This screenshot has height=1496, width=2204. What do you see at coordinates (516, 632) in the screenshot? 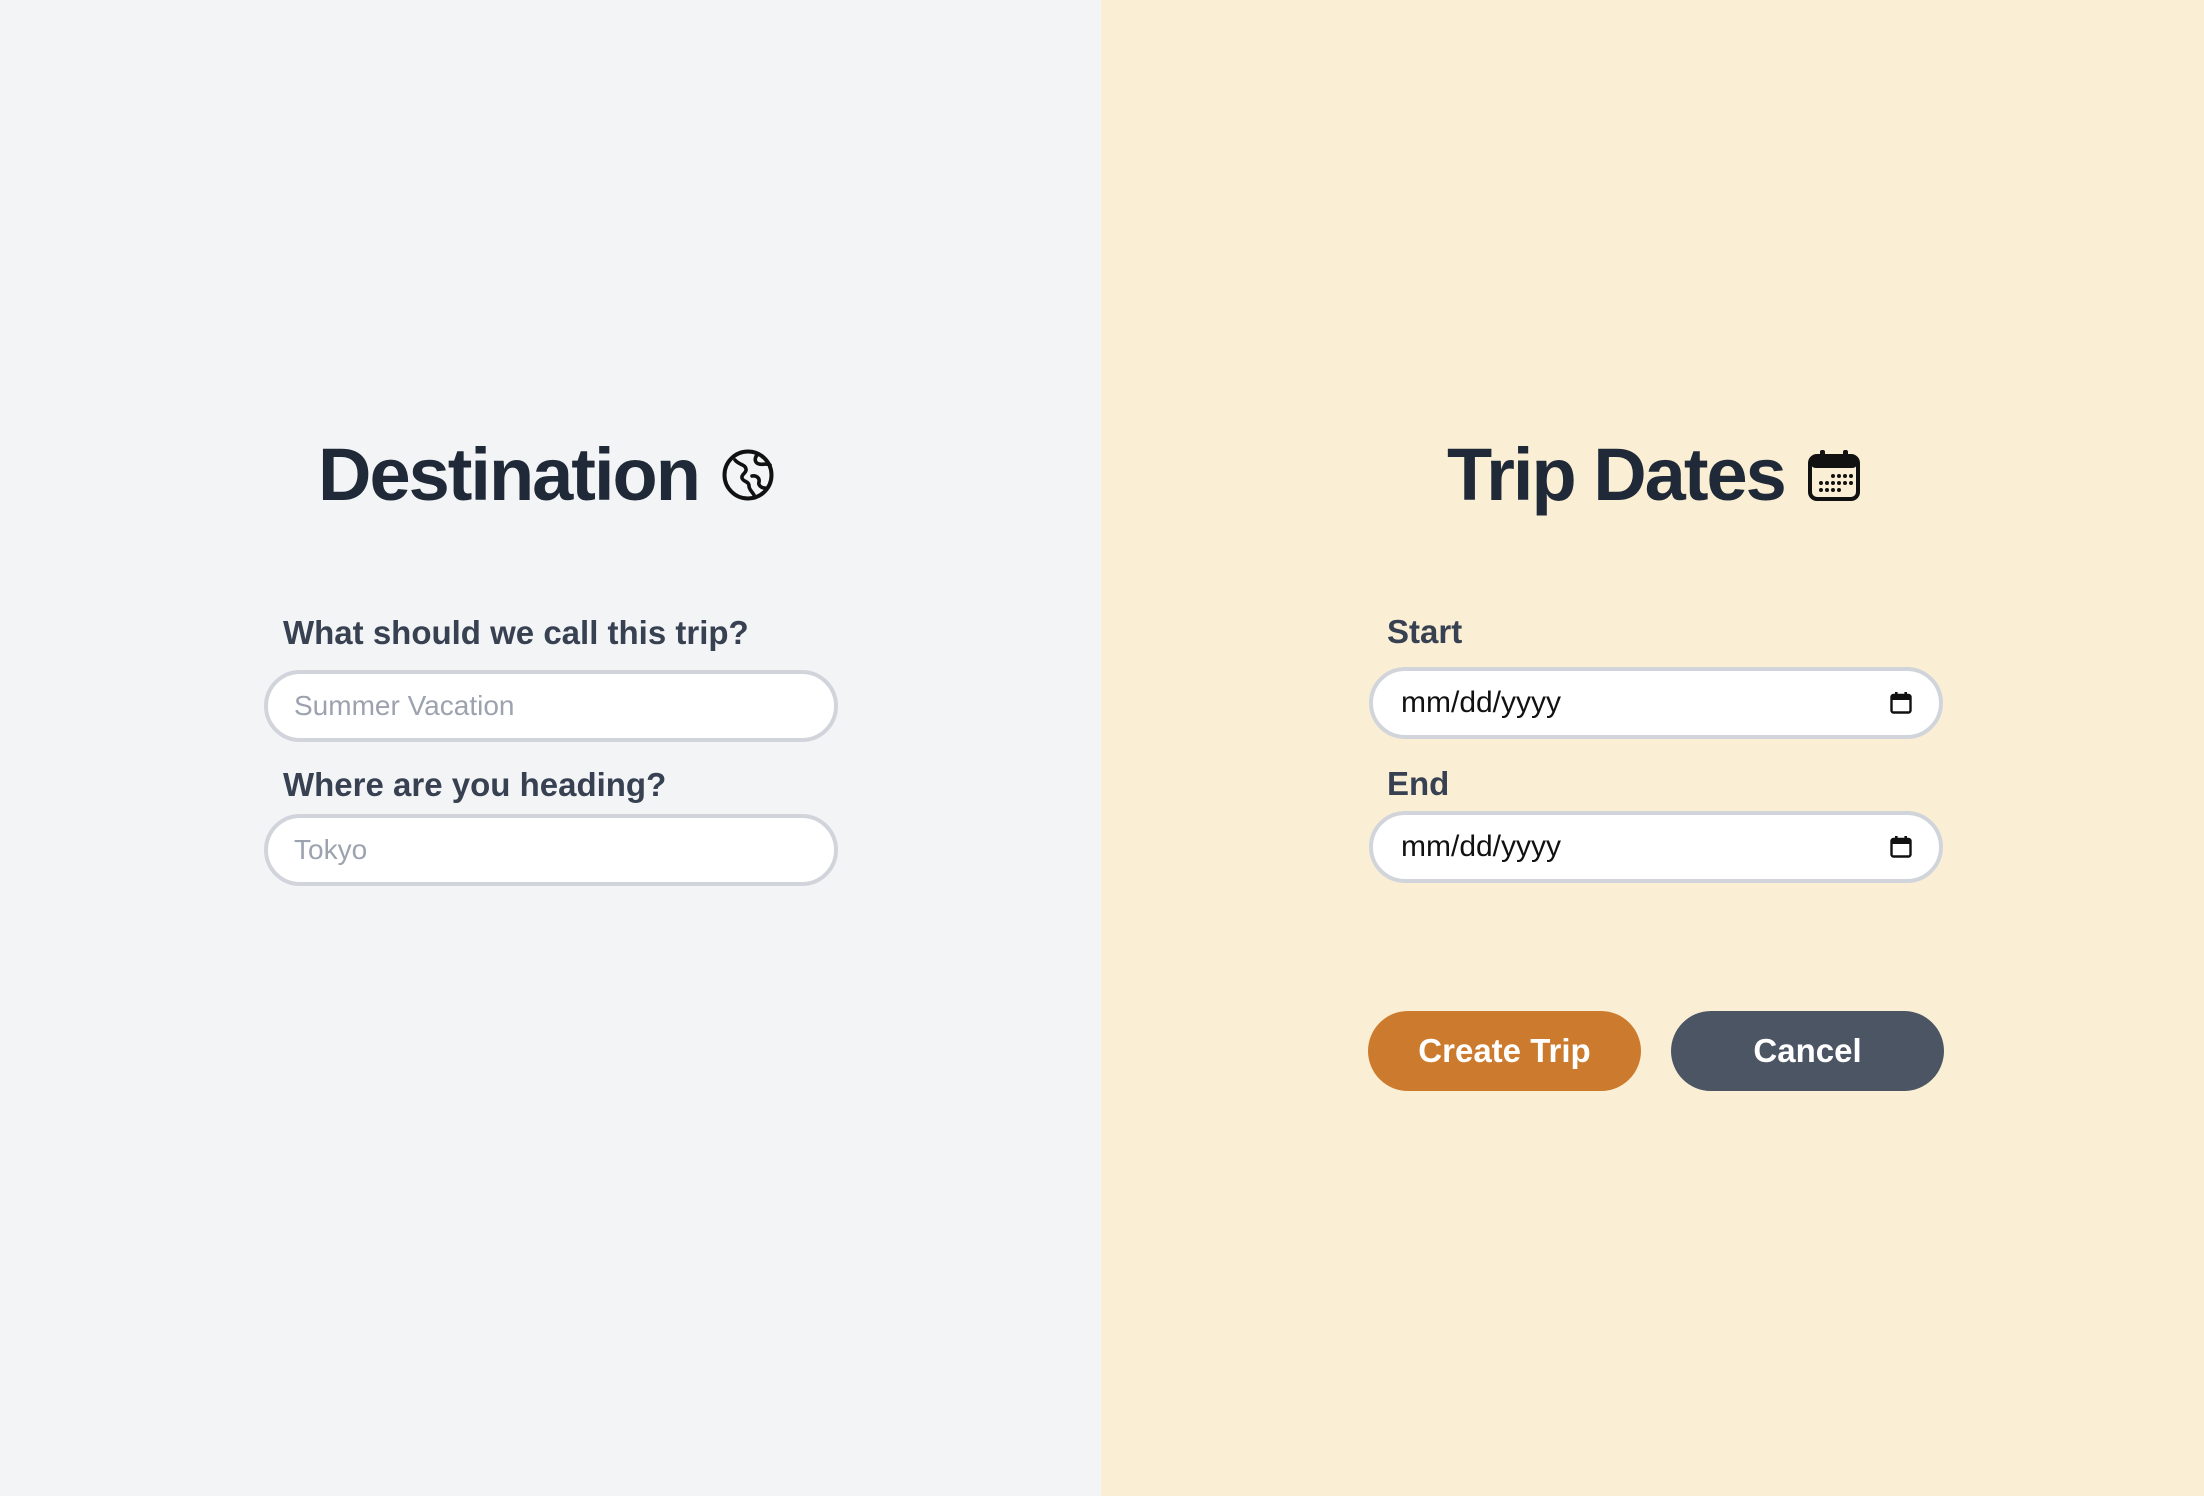
I see `trip-name-label: What should we call this trip?` at bounding box center [516, 632].